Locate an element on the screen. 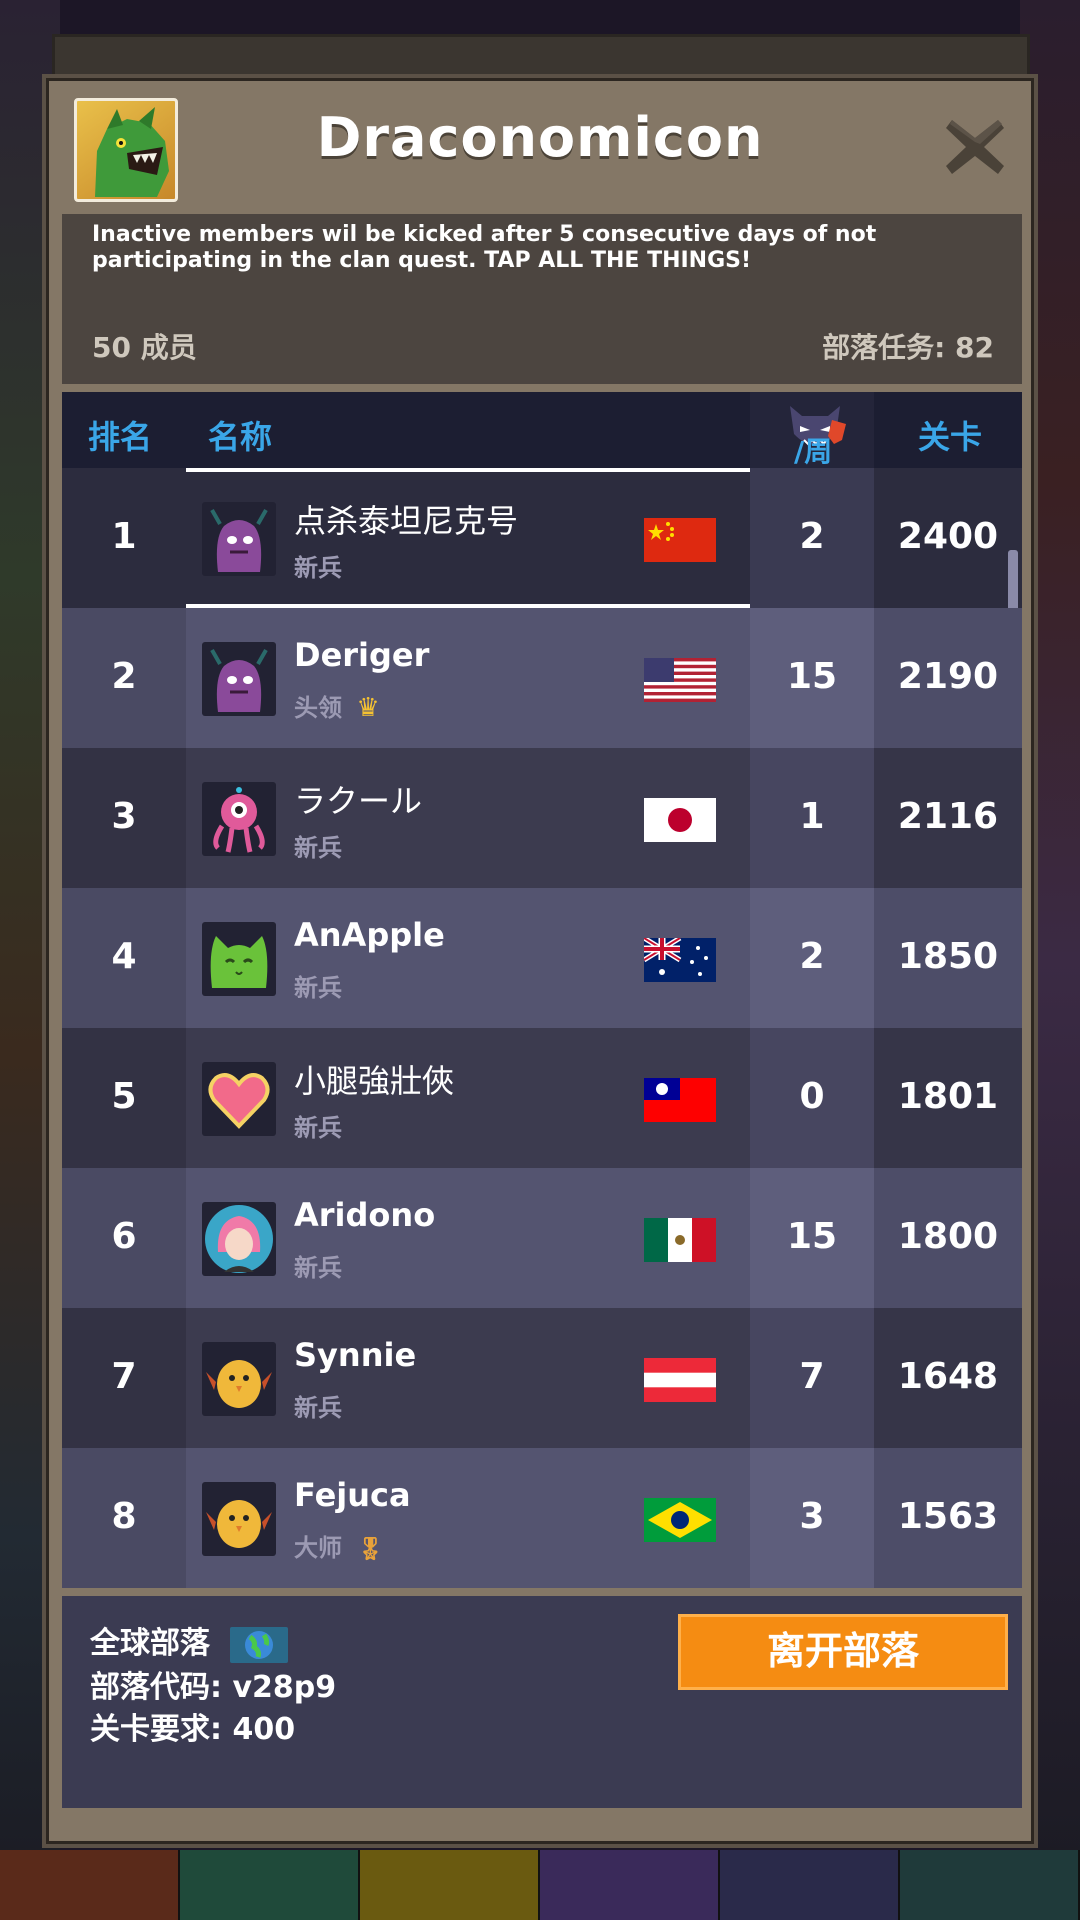  australia-flag-icon is located at coordinates (680, 960).